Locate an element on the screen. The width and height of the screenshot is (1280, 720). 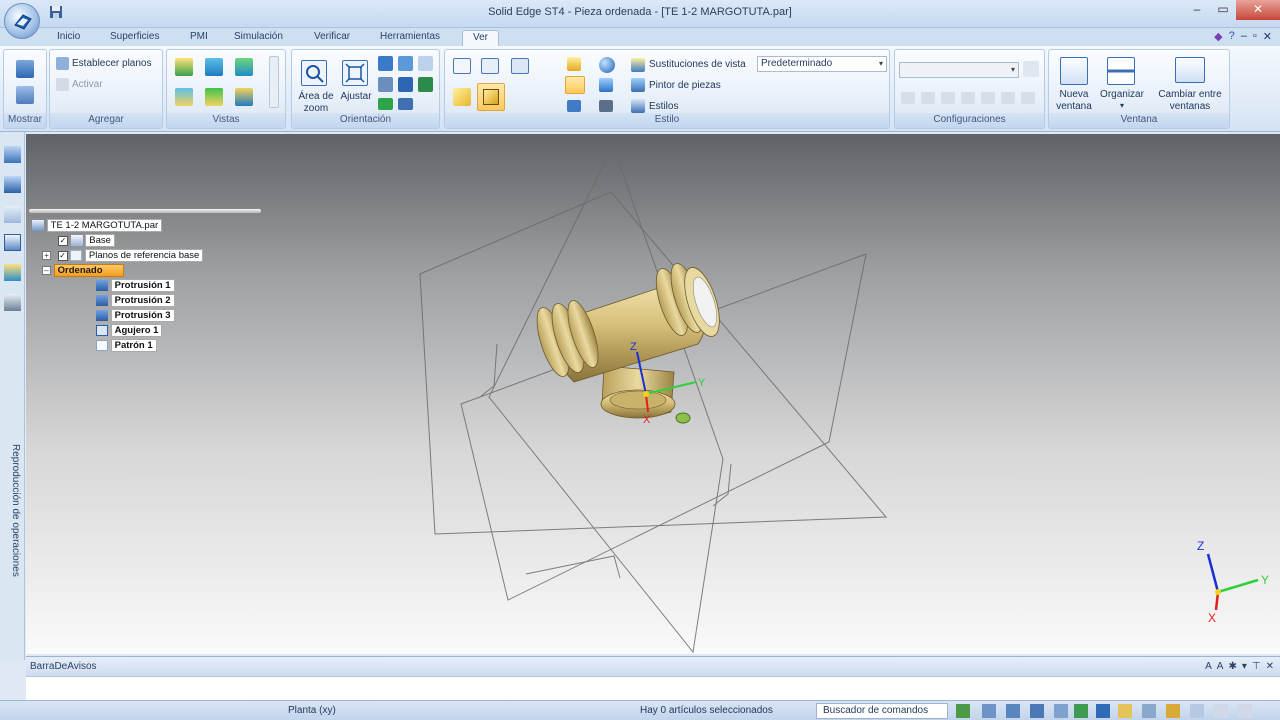
refresh-view-icon is located at coordinates (963, 711).